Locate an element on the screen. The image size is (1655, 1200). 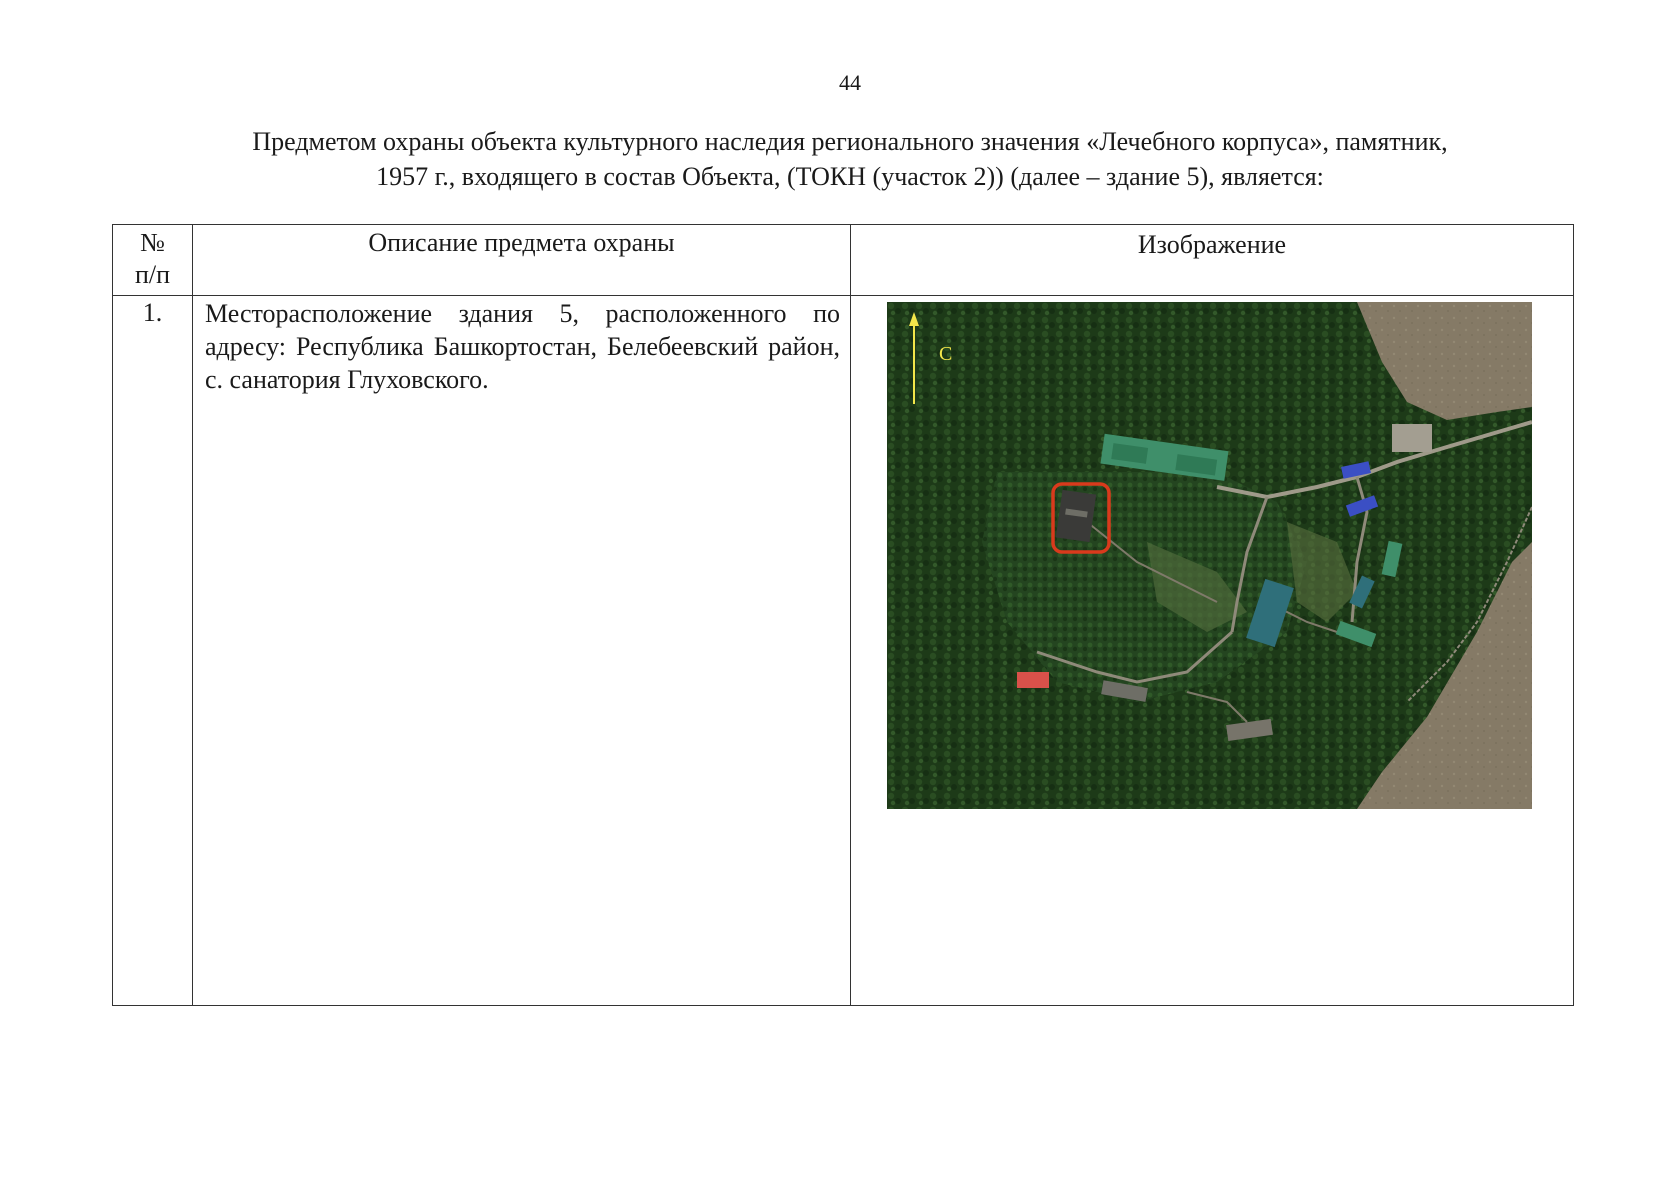
map-building-red is located at coordinates (1033, 680).